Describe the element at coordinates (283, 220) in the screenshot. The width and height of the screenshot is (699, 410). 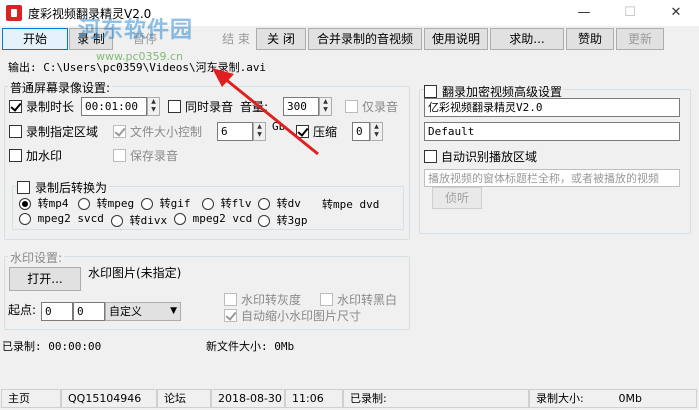
I see `convert-option-3gp: 转3gp` at that location.